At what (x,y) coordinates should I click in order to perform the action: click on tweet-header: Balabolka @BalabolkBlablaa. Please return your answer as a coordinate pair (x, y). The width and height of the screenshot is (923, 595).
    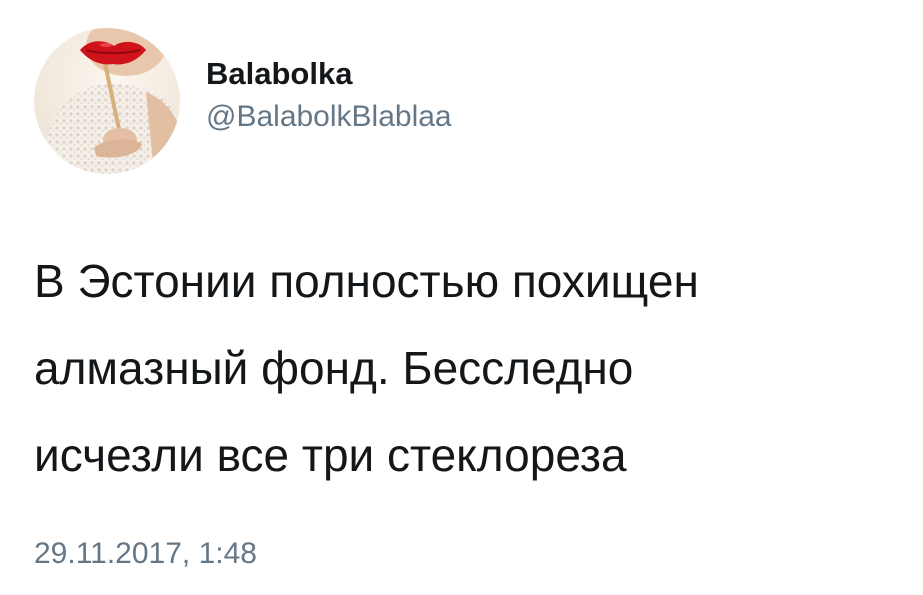
    Looking at the image, I should click on (243, 101).